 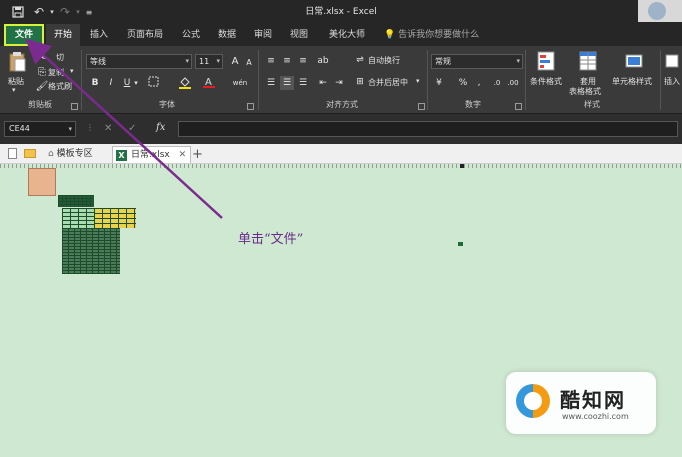 What do you see at coordinates (546, 61) in the screenshot?
I see `conditional-formatting-icon` at bounding box center [546, 61].